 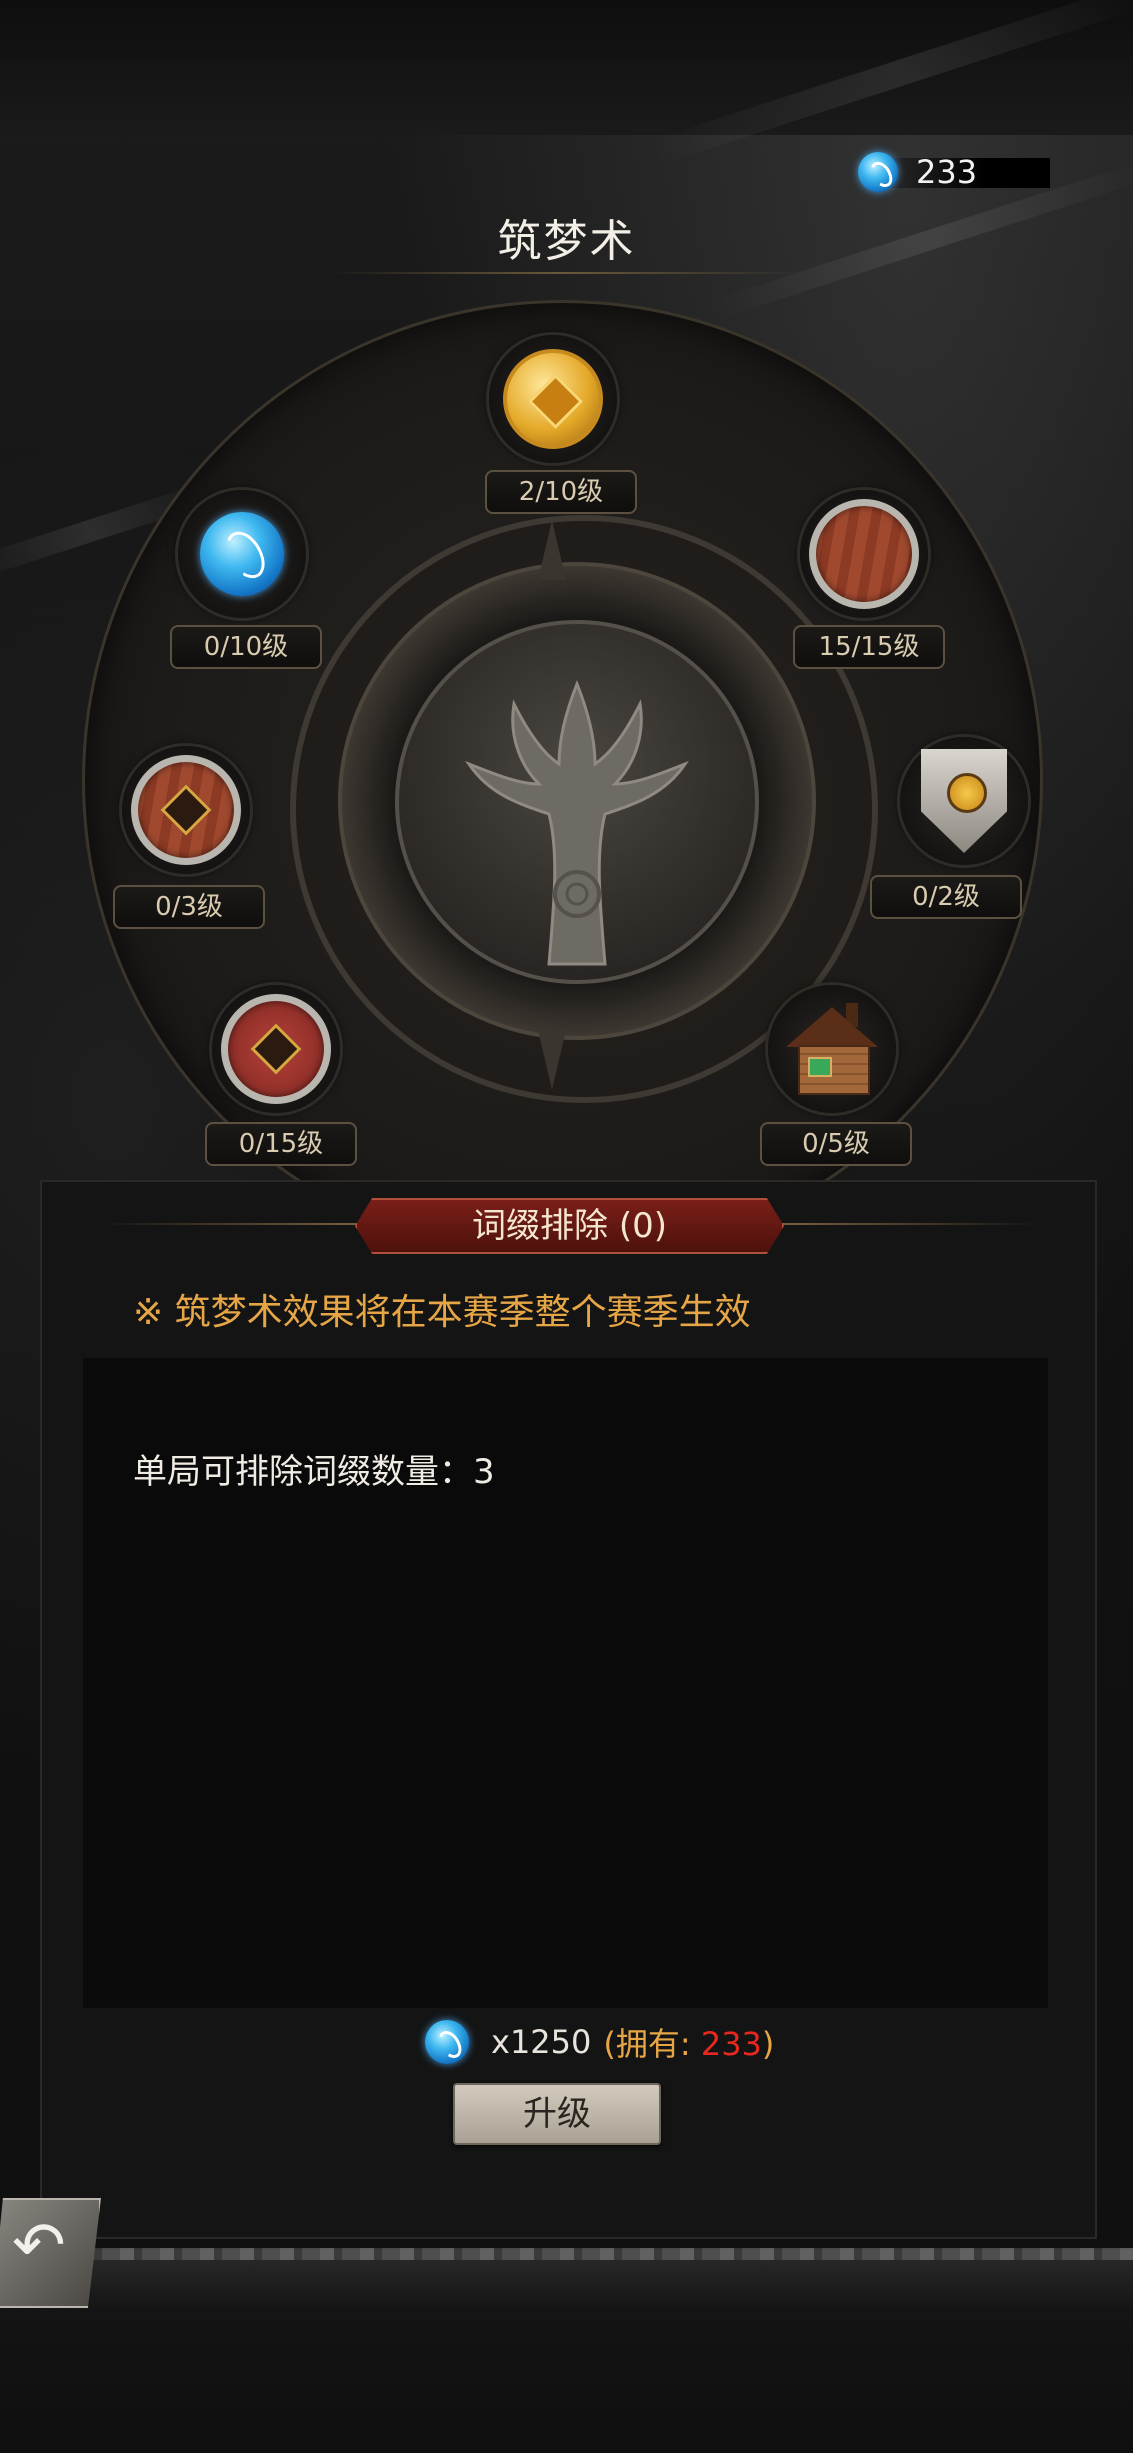 I want to click on upgrade-button: 升级, so click(x=557, y=2114).